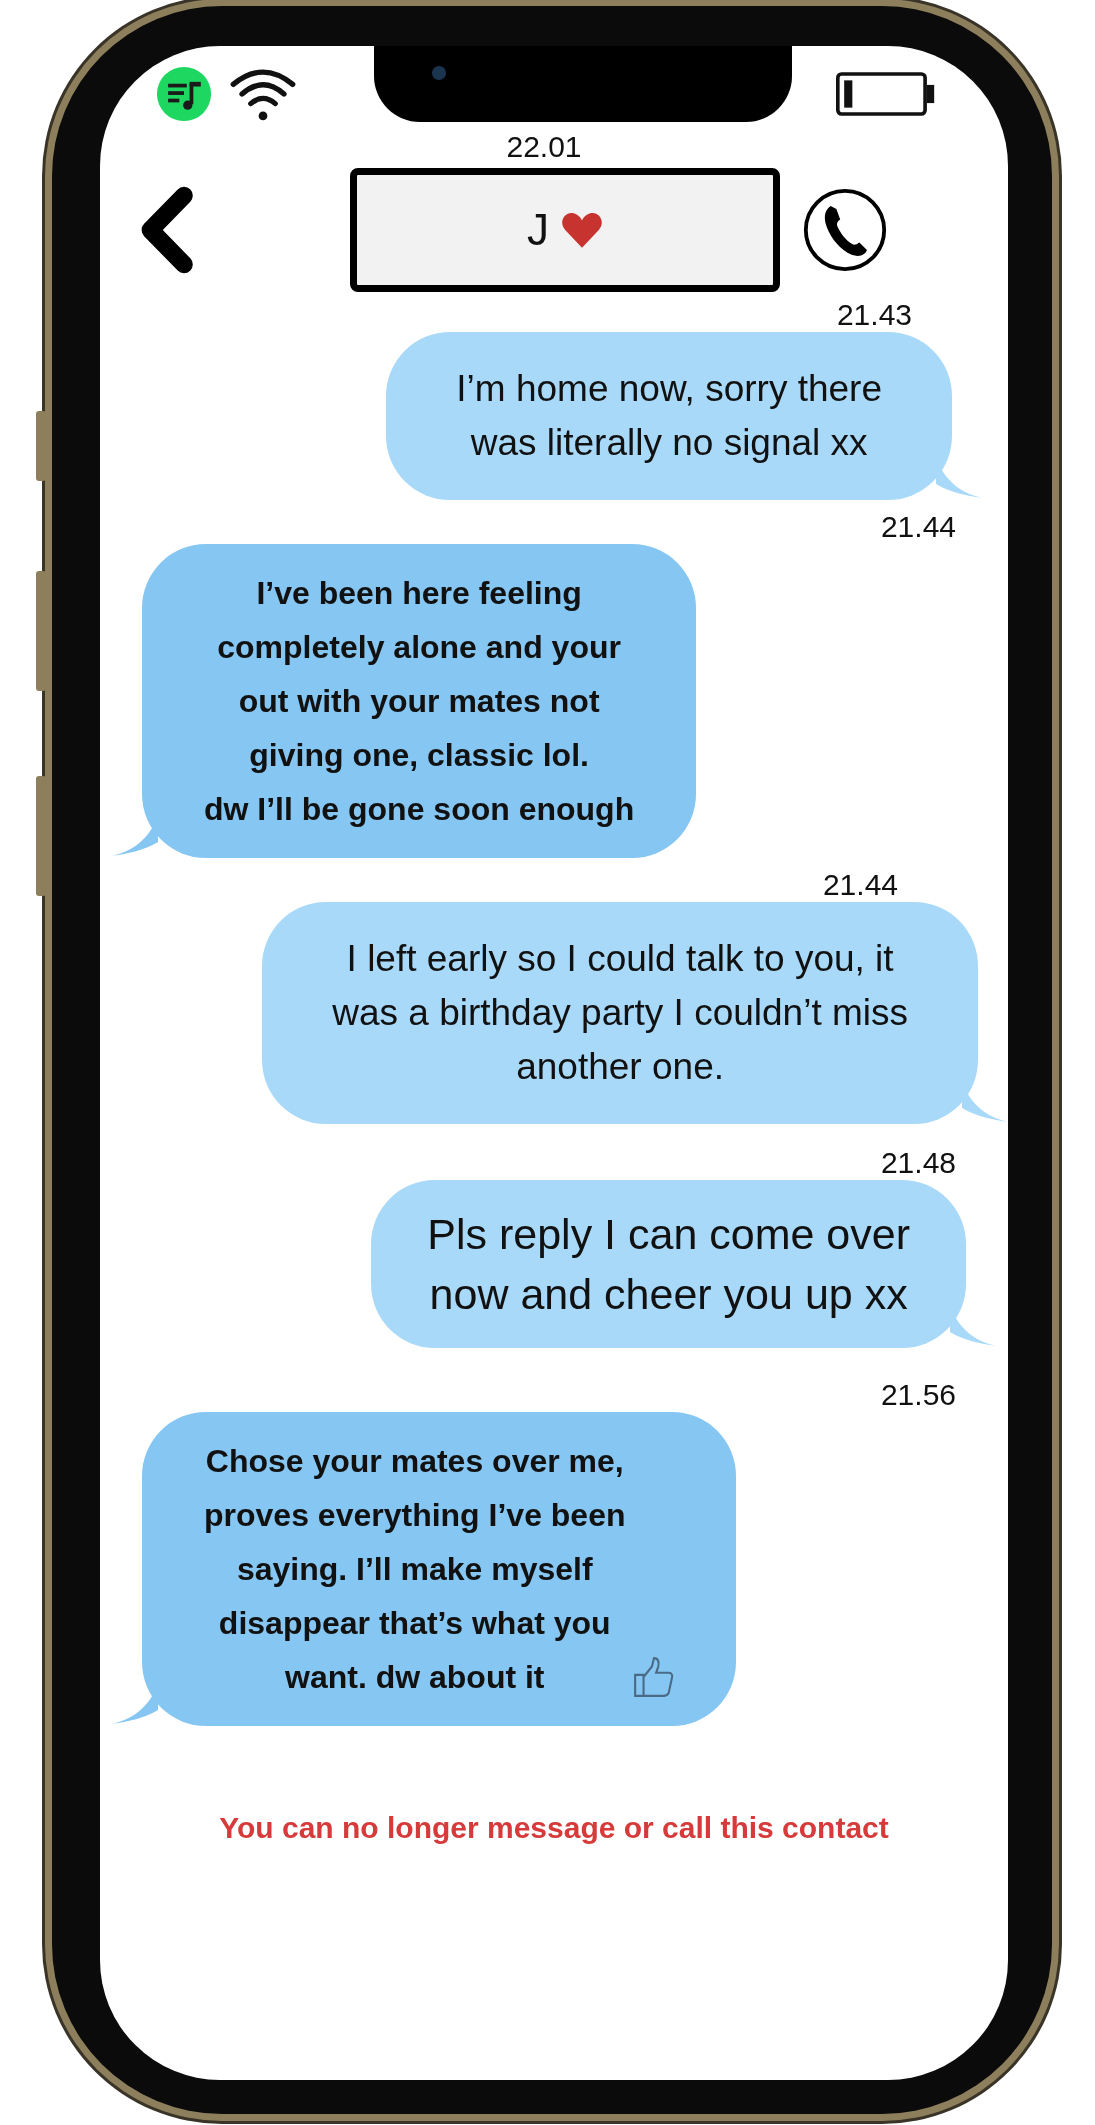  I want to click on battery-icon, so click(886, 94).